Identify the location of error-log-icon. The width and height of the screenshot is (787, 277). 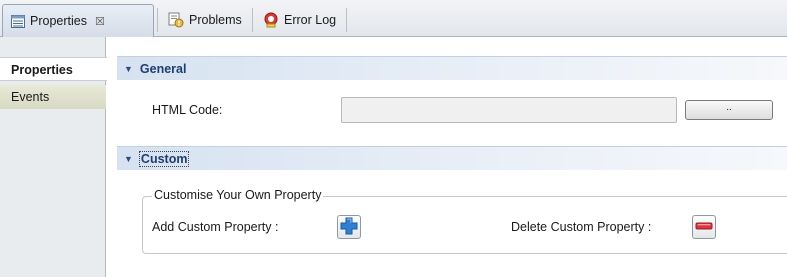
(271, 20).